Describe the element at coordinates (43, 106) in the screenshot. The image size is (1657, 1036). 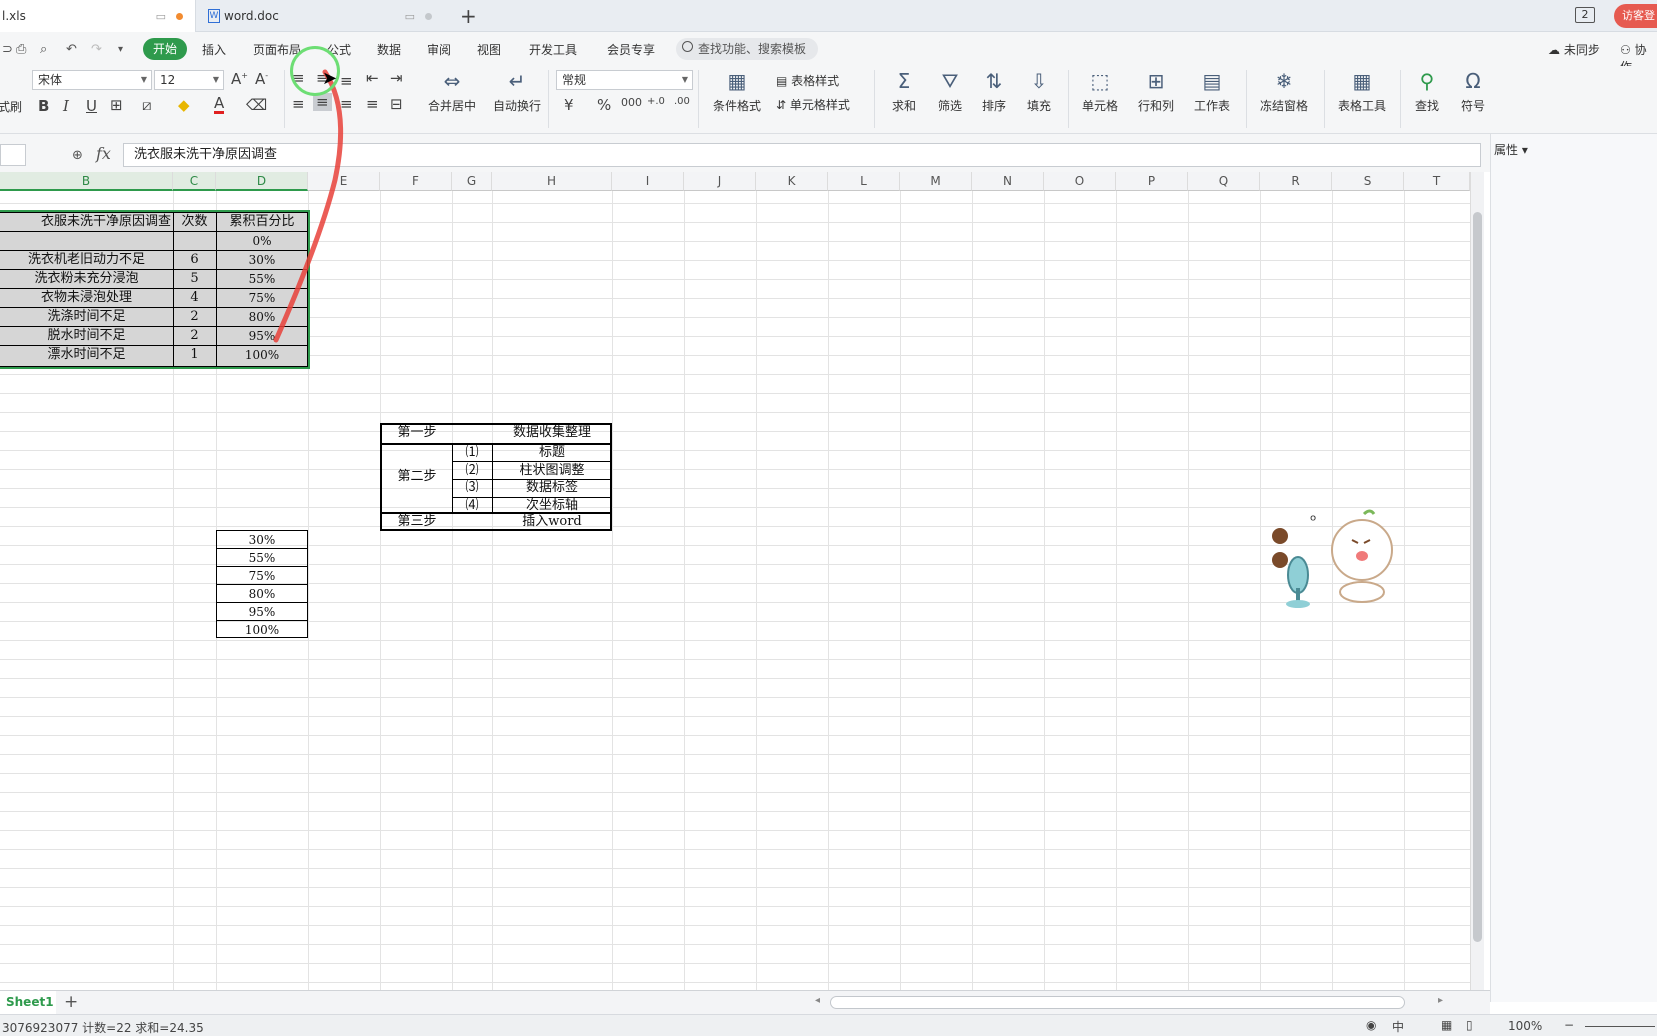
I see `bold-icon: B` at that location.